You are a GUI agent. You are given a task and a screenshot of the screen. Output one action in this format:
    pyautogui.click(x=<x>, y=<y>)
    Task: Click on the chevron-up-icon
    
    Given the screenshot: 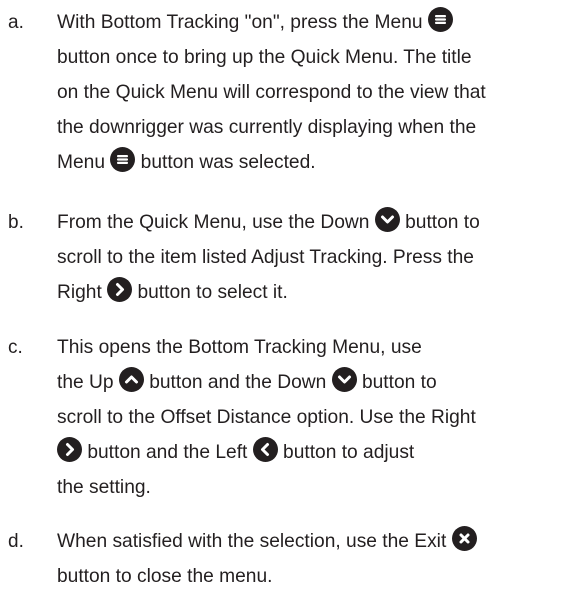 What is the action you would take?
    pyautogui.click(x=131, y=380)
    